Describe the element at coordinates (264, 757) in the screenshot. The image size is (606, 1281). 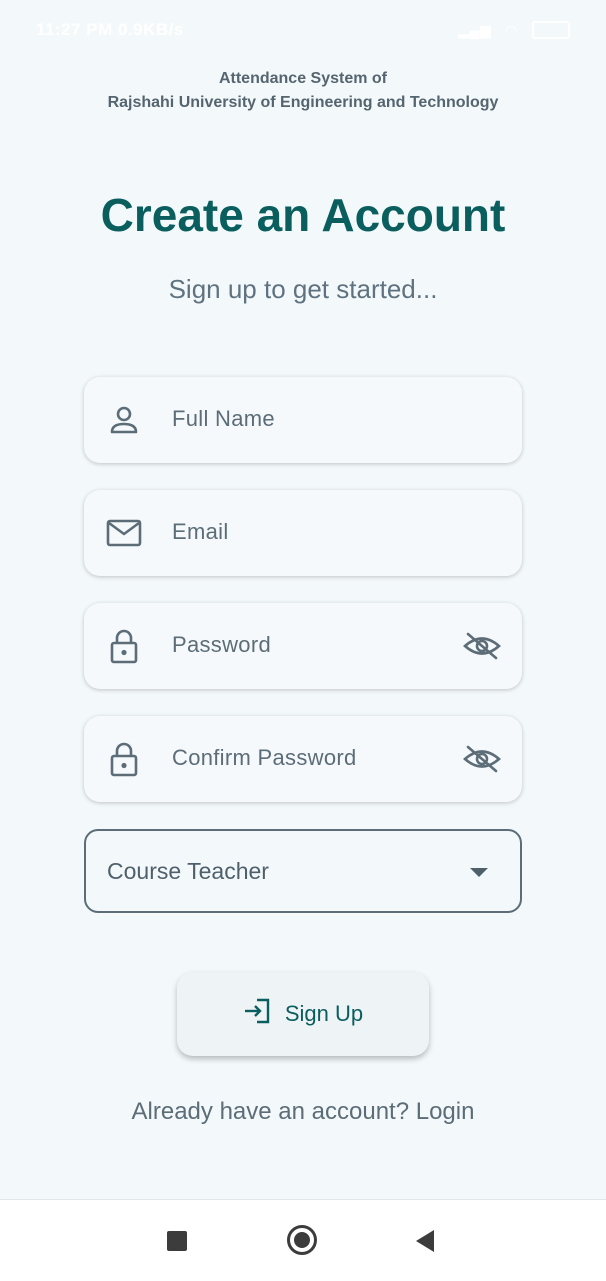
I see `confirm-password-placeholder: Confirm Password` at that location.